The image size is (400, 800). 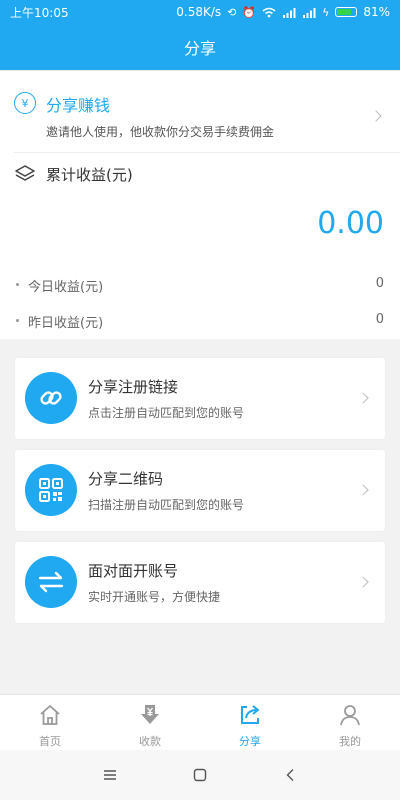 What do you see at coordinates (326, 12) in the screenshot?
I see `charging-icon: ϟ` at bounding box center [326, 12].